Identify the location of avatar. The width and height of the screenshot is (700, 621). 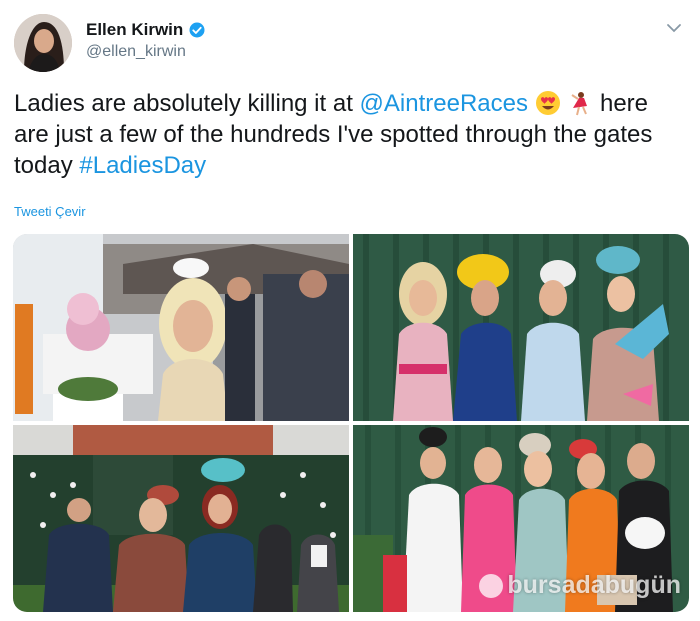
(43, 43).